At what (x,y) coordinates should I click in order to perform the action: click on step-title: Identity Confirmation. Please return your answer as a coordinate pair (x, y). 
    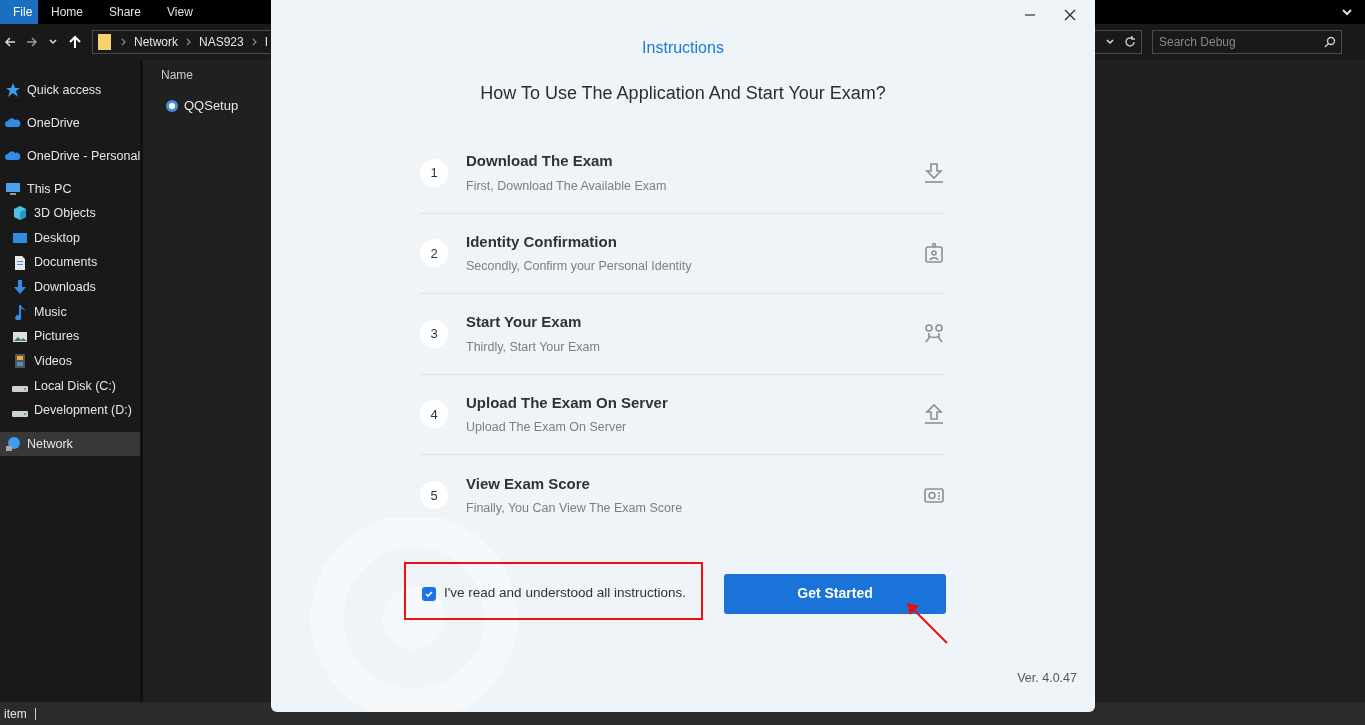
    Looking at the image, I should click on (542, 241).